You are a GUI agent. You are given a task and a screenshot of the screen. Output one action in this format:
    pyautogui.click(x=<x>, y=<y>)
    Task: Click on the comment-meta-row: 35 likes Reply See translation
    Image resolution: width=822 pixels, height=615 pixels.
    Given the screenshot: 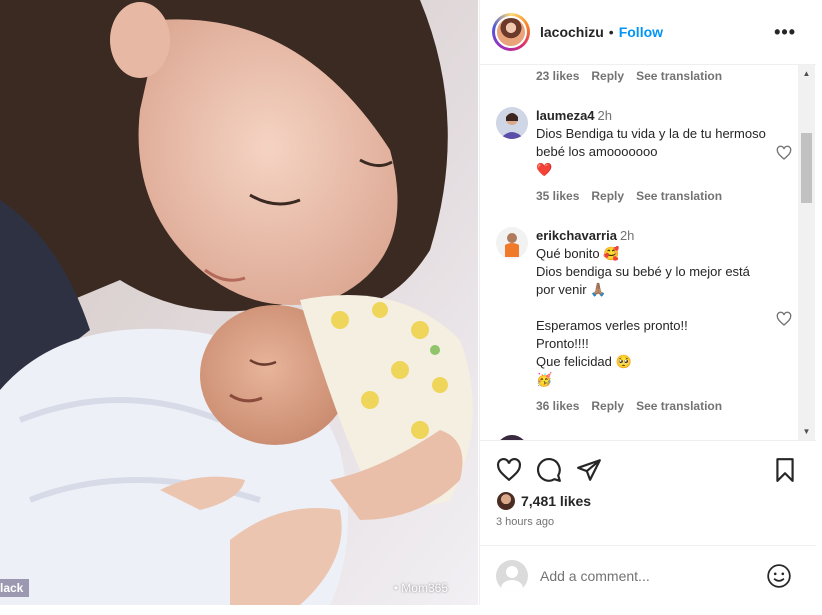 What is the action you would take?
    pyautogui.click(x=652, y=196)
    